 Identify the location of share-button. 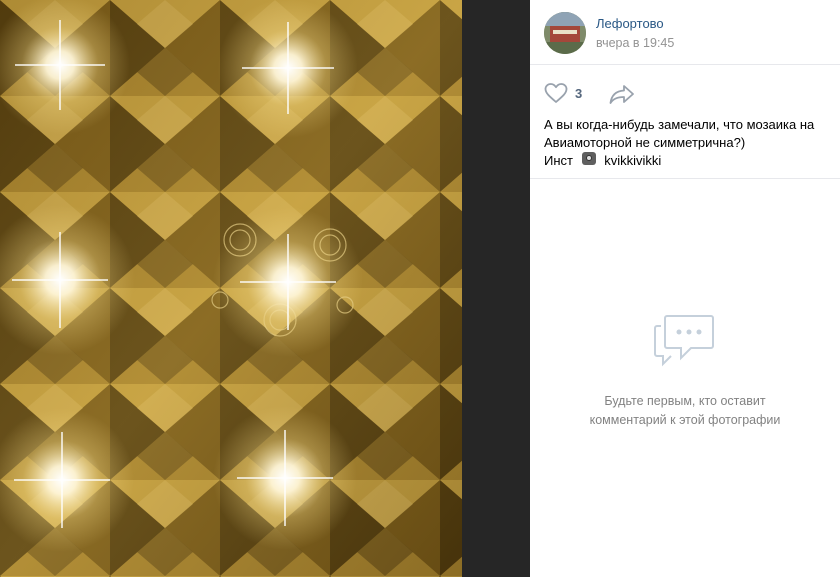
(622, 96).